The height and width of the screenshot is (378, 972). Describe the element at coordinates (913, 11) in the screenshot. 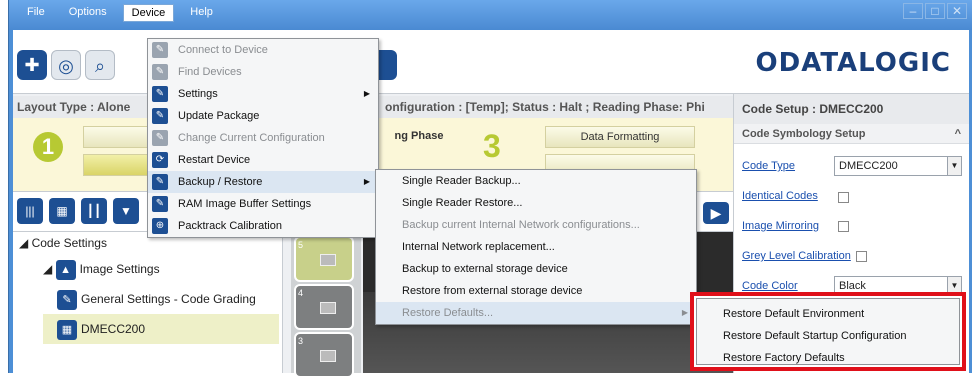

I see `minimize-button: –` at that location.